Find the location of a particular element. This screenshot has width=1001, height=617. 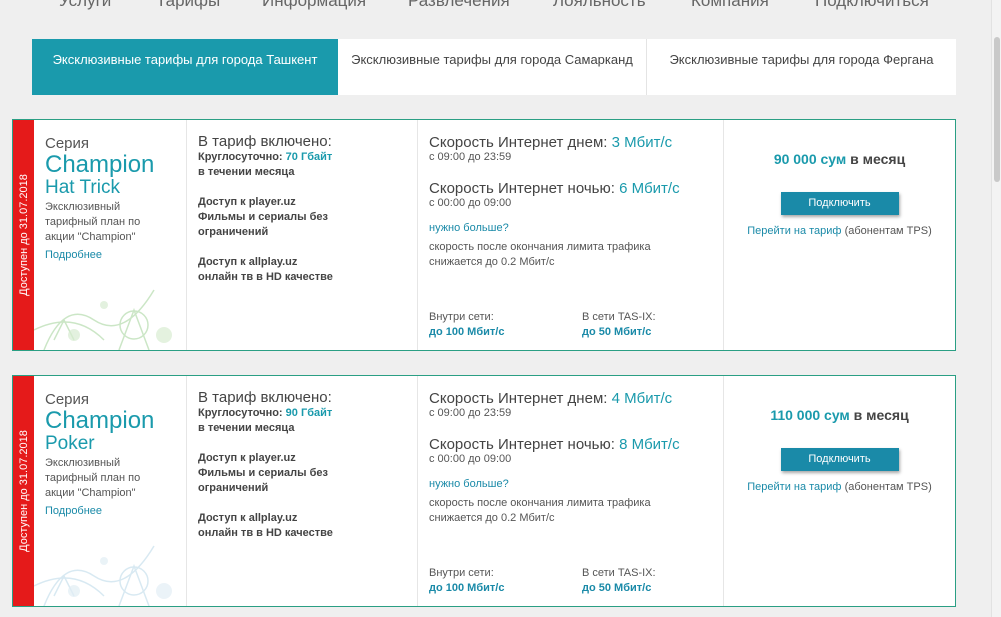

traffic-volume: 90 Гбайт is located at coordinates (309, 413).